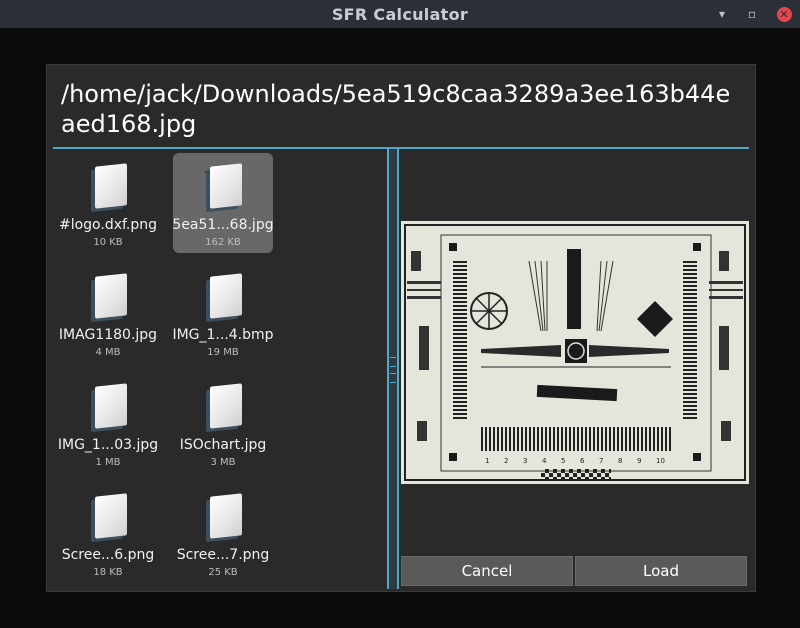  What do you see at coordinates (108, 555) in the screenshot?
I see `file-name: Scree...6.png` at bounding box center [108, 555].